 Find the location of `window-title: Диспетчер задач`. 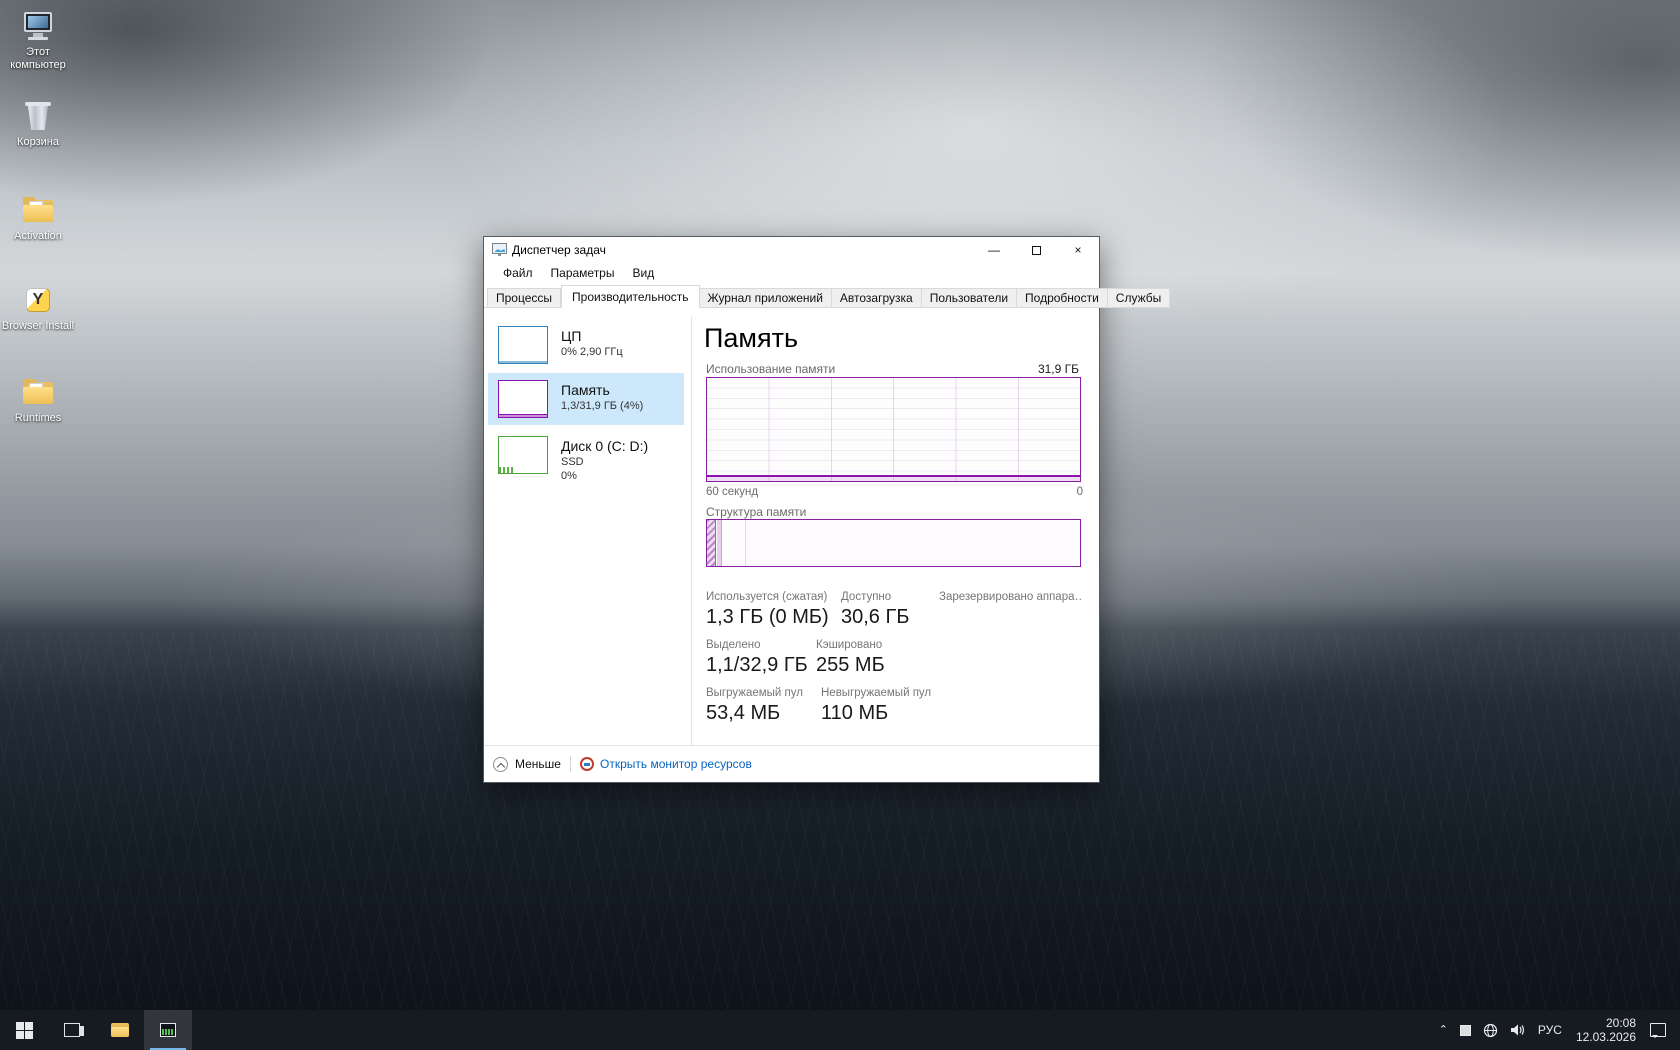

window-title: Диспетчер задач is located at coordinates (559, 250).